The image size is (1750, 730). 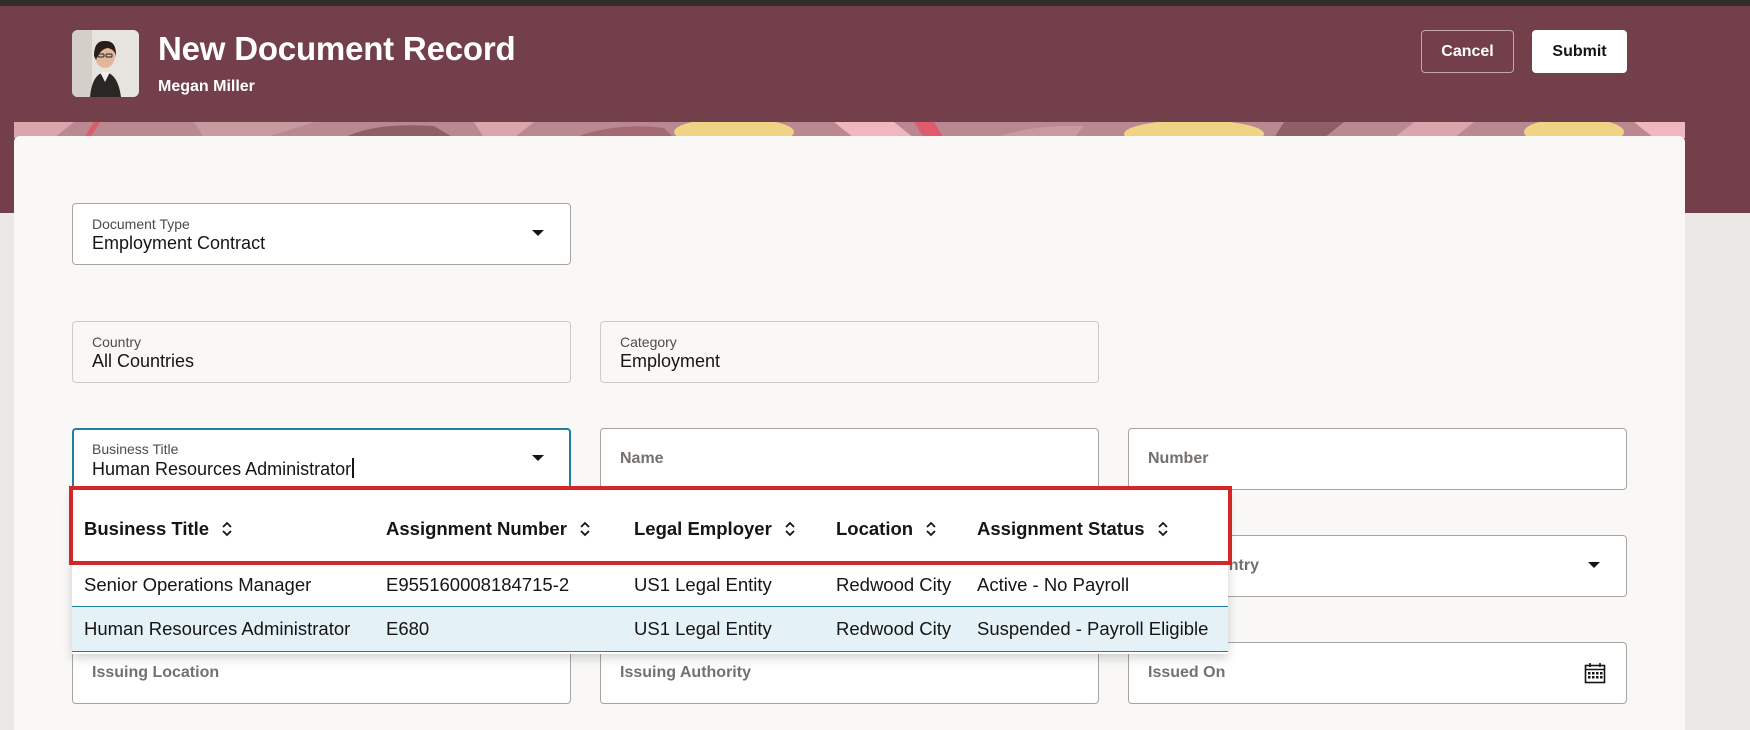 What do you see at coordinates (143, 361) in the screenshot?
I see `country-value: All Countries` at bounding box center [143, 361].